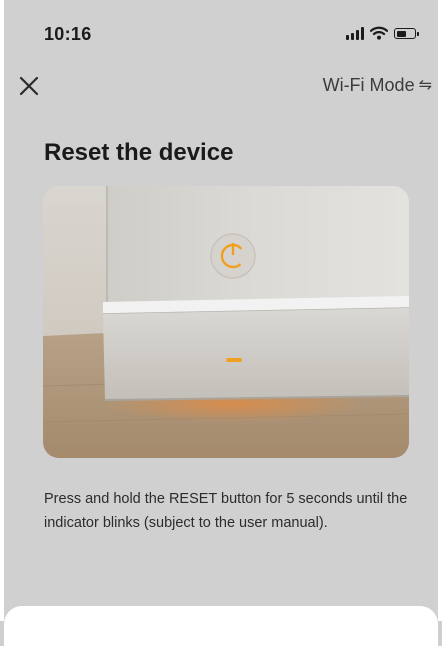  Describe the element at coordinates (368, 85) in the screenshot. I see `wifi-mode-label: Wi-Fi Mode` at that location.